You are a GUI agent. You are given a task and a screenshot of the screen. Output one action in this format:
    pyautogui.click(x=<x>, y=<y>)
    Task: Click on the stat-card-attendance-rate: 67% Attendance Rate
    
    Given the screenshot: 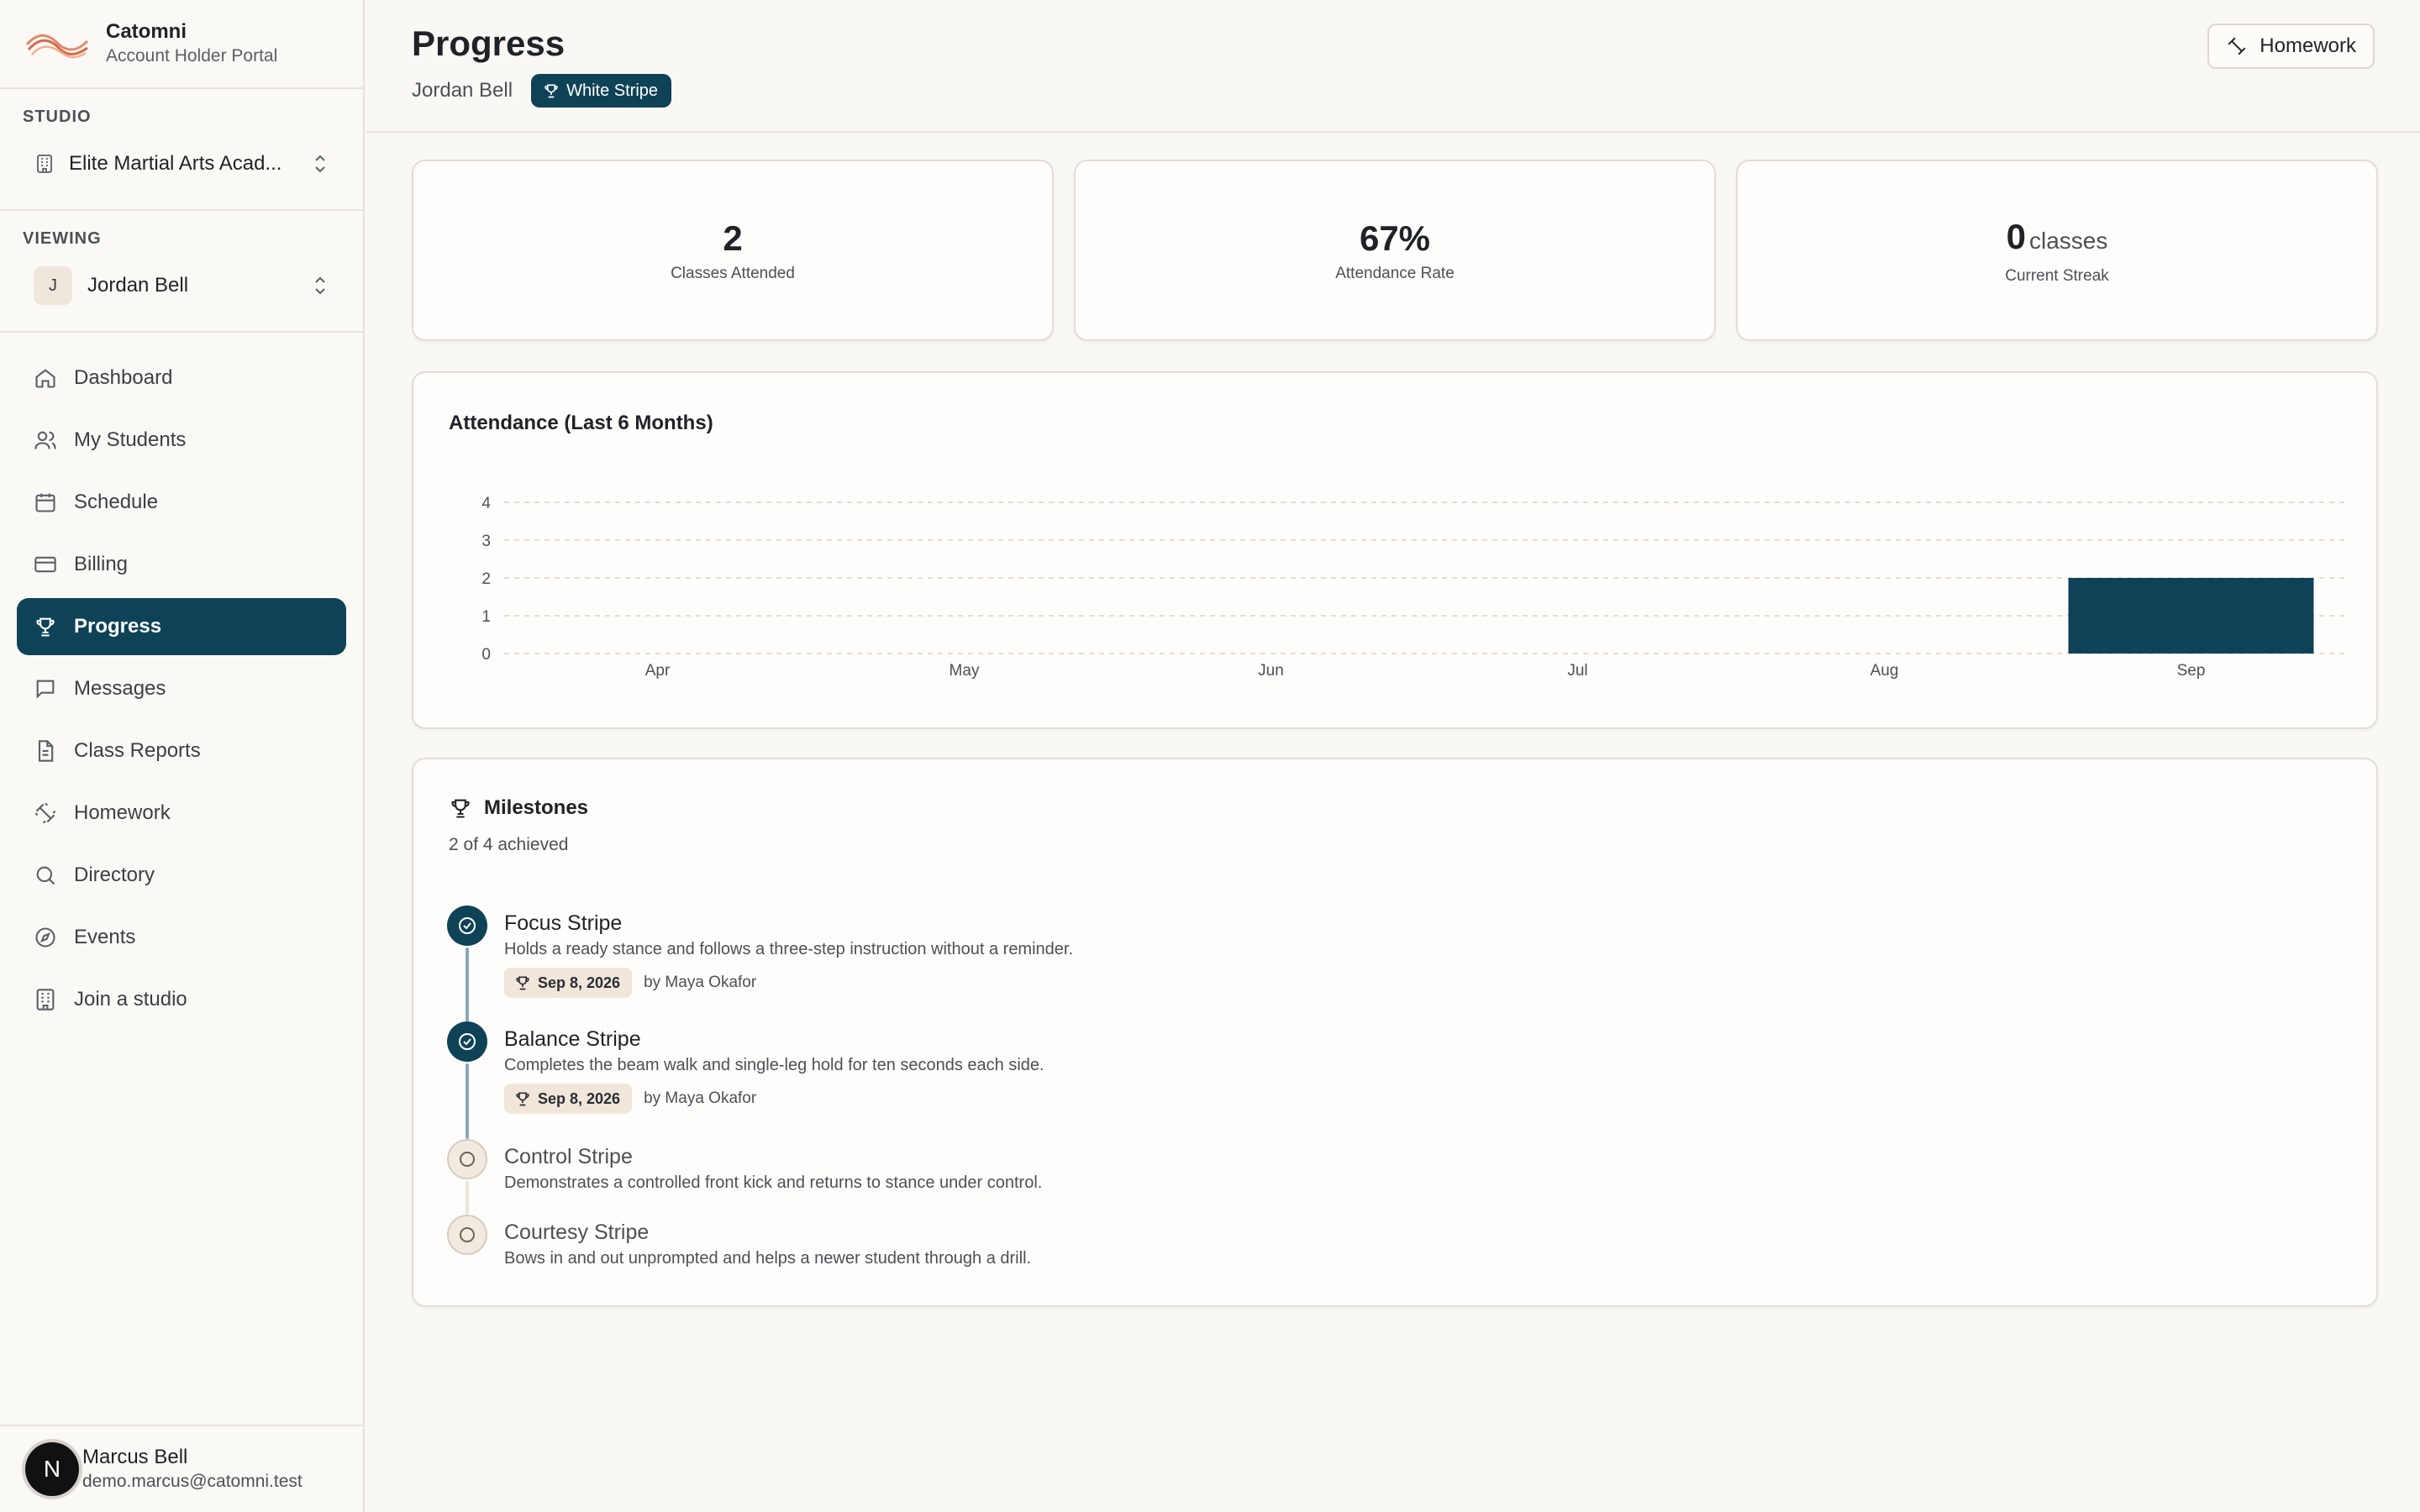 What is the action you would take?
    pyautogui.click(x=1395, y=250)
    